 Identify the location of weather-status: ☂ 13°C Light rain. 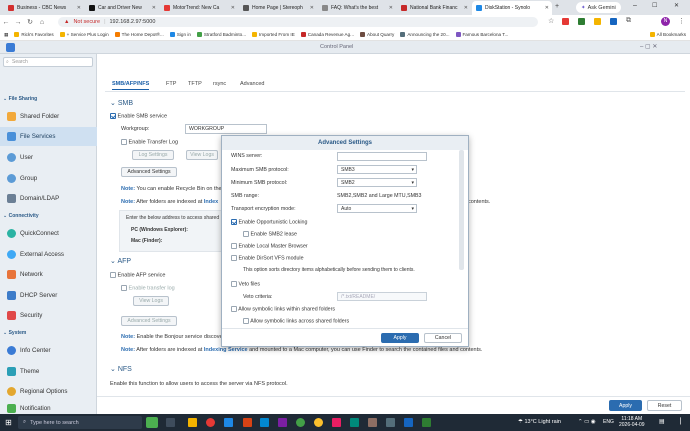
(539, 422).